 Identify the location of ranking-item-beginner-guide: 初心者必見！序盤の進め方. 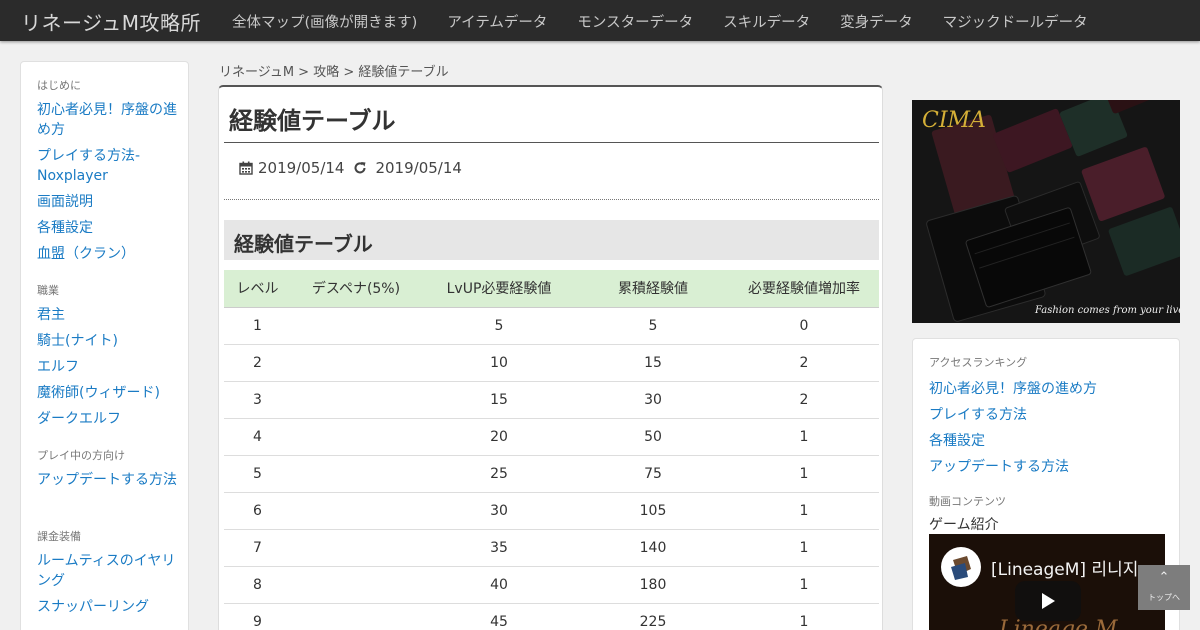
(1013, 388).